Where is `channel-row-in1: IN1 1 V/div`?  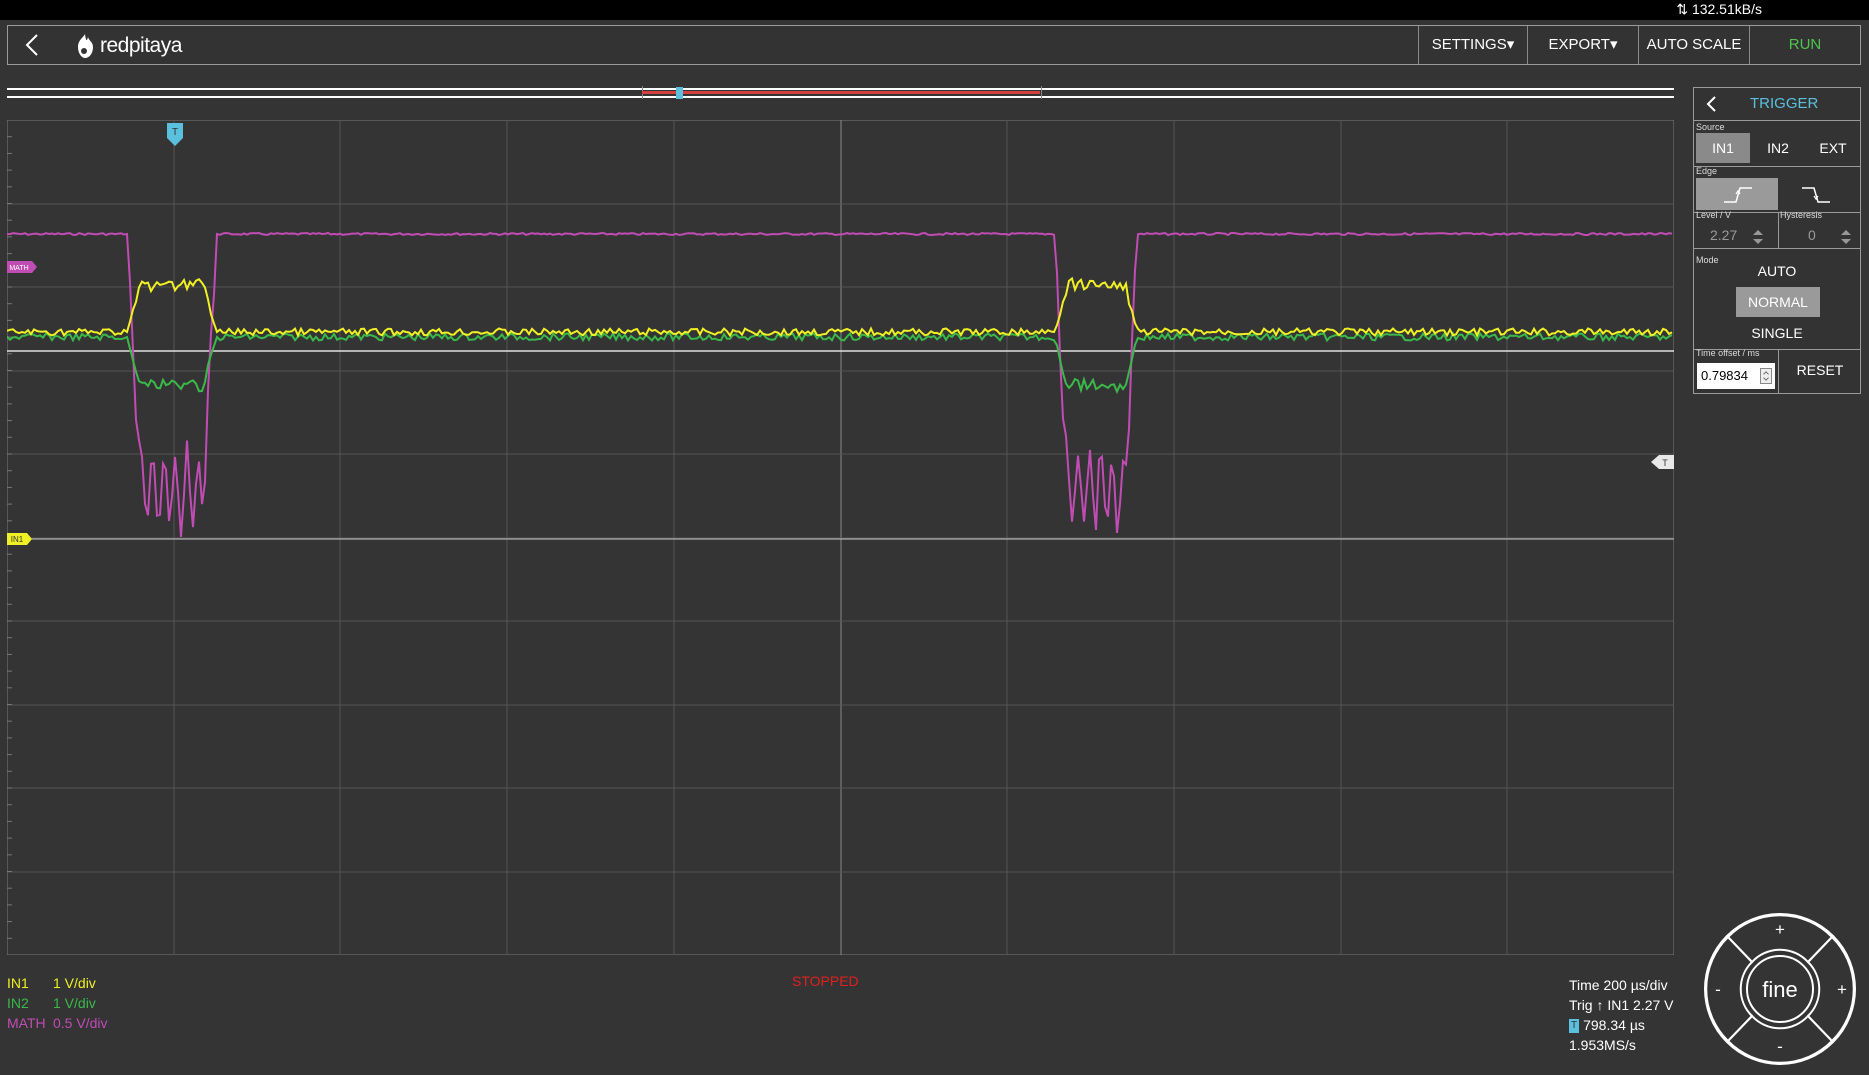 channel-row-in1: IN1 1 V/div is located at coordinates (57, 983).